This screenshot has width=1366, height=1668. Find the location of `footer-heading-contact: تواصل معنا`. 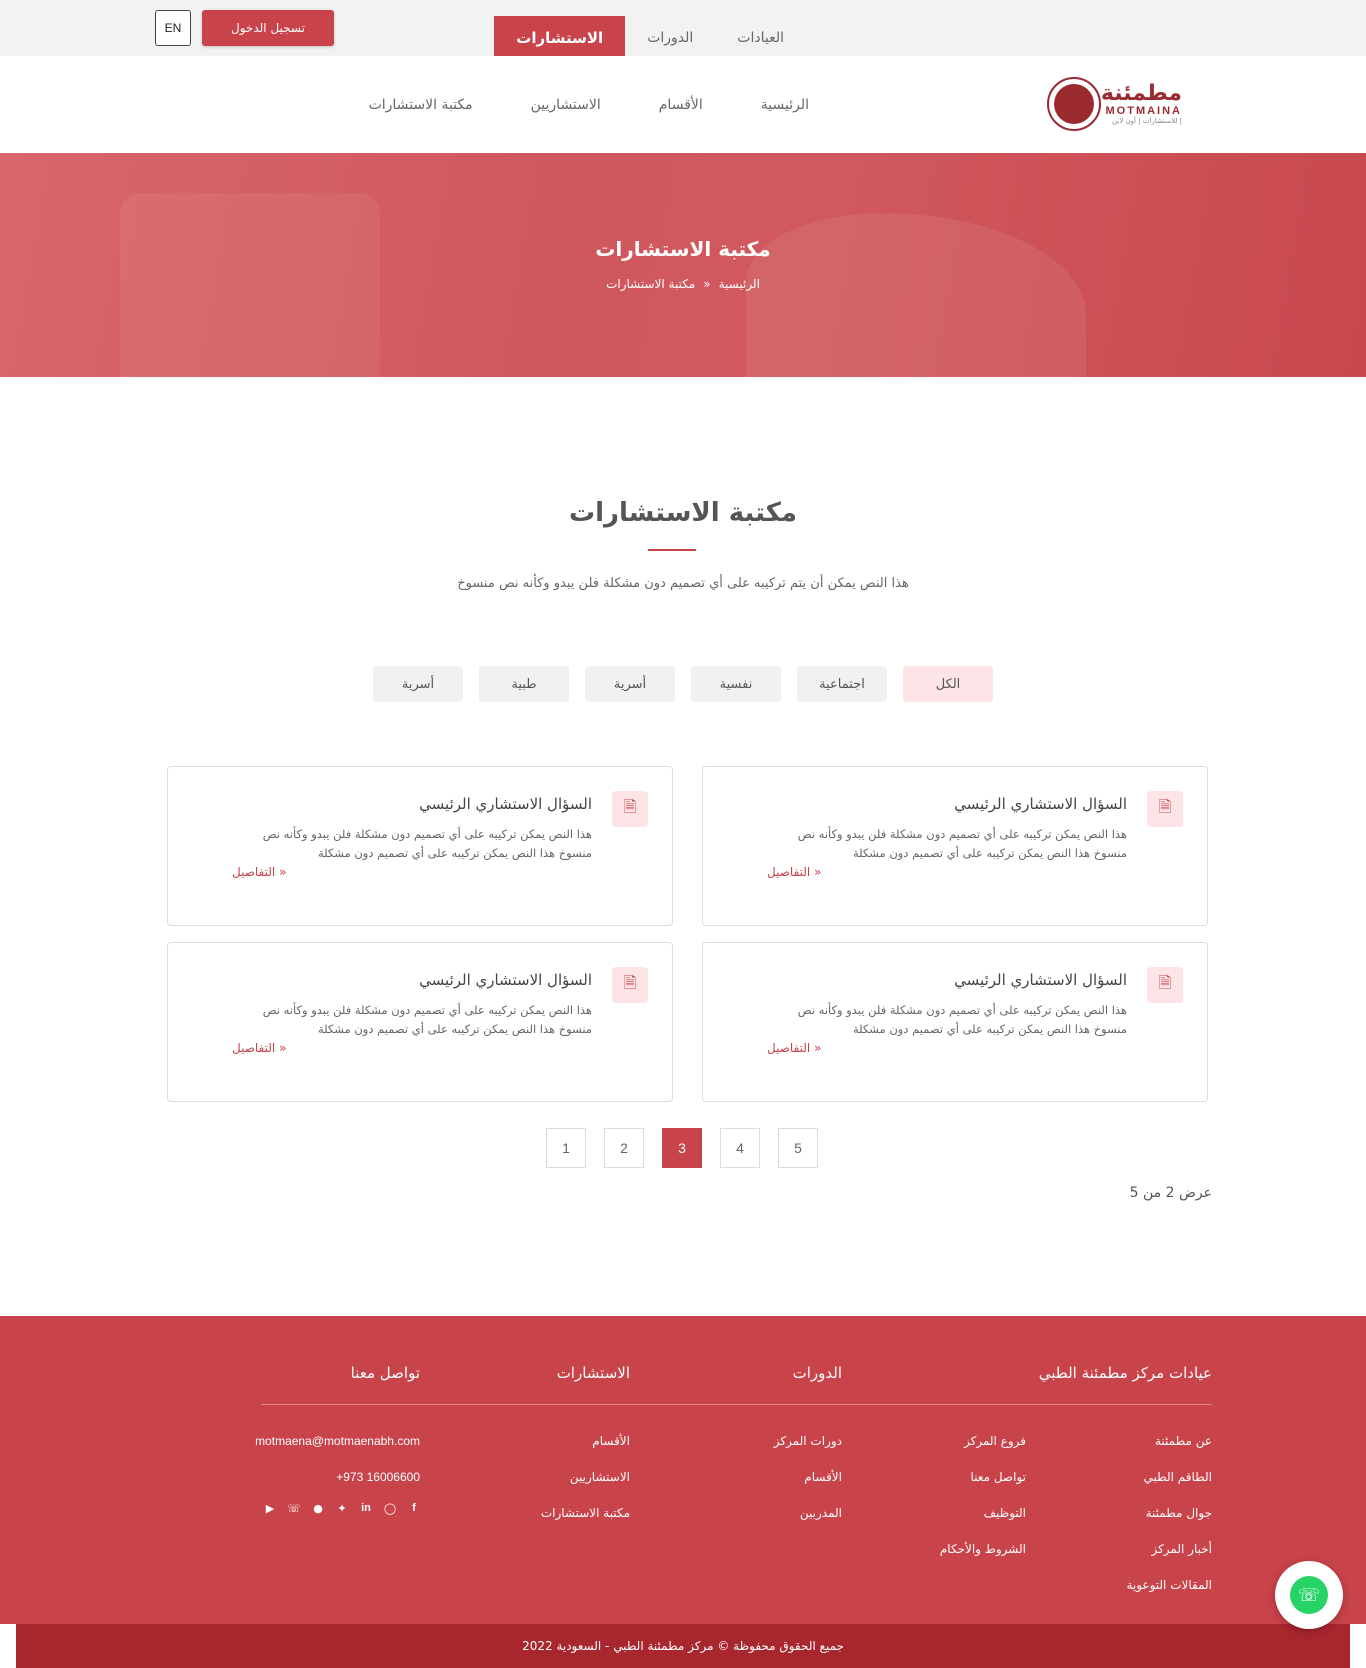

footer-heading-contact: تواصل معنا is located at coordinates (385, 1373).